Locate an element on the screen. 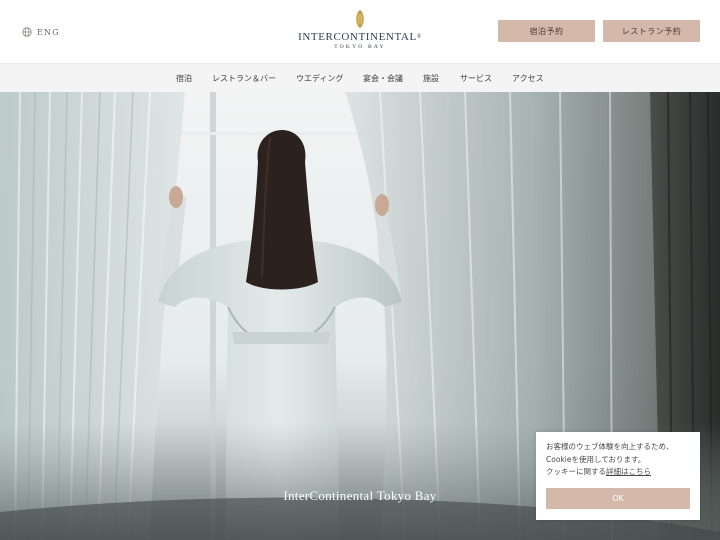 This screenshot has height=540, width=720. nav-item-wedding: ウエディング is located at coordinates (319, 78).